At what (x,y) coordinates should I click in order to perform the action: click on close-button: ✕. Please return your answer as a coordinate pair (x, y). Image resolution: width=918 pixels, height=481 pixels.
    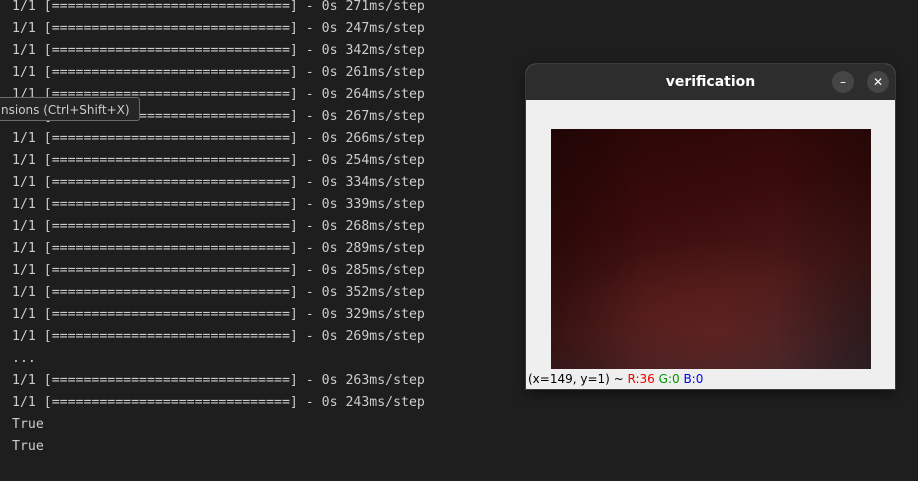
    Looking at the image, I should click on (878, 82).